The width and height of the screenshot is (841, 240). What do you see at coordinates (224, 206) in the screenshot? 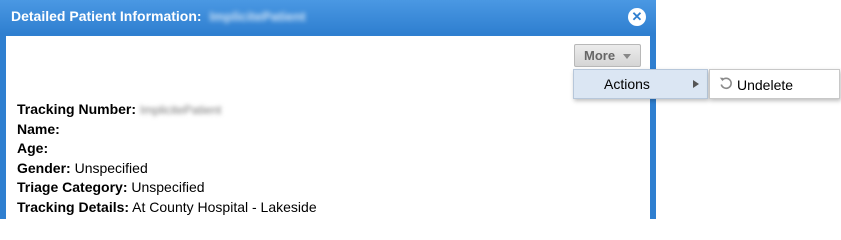
I see `tracking-details-value: At County Hospital - Lakeside` at bounding box center [224, 206].